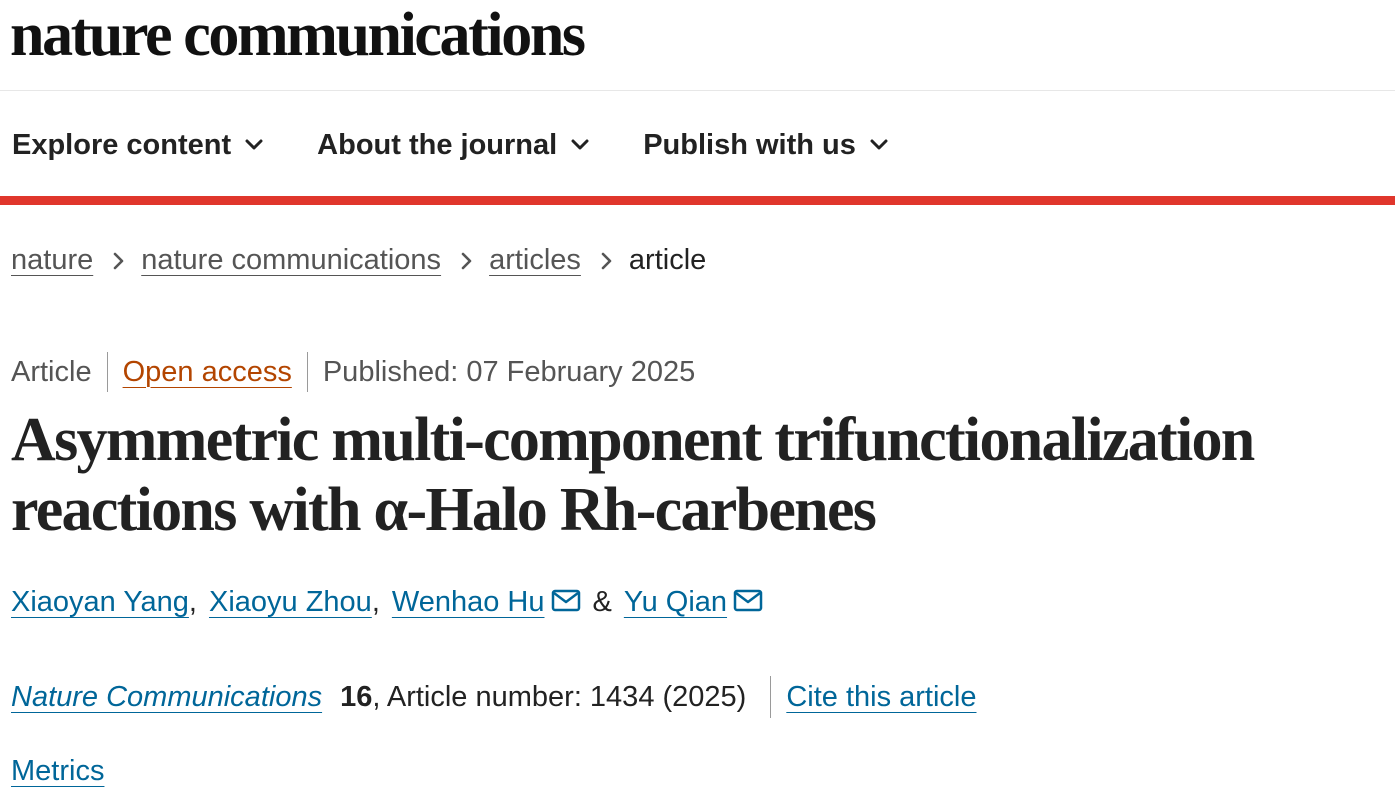 The image size is (1395, 800). I want to click on nav-explore-content: Explore content, so click(137, 145).